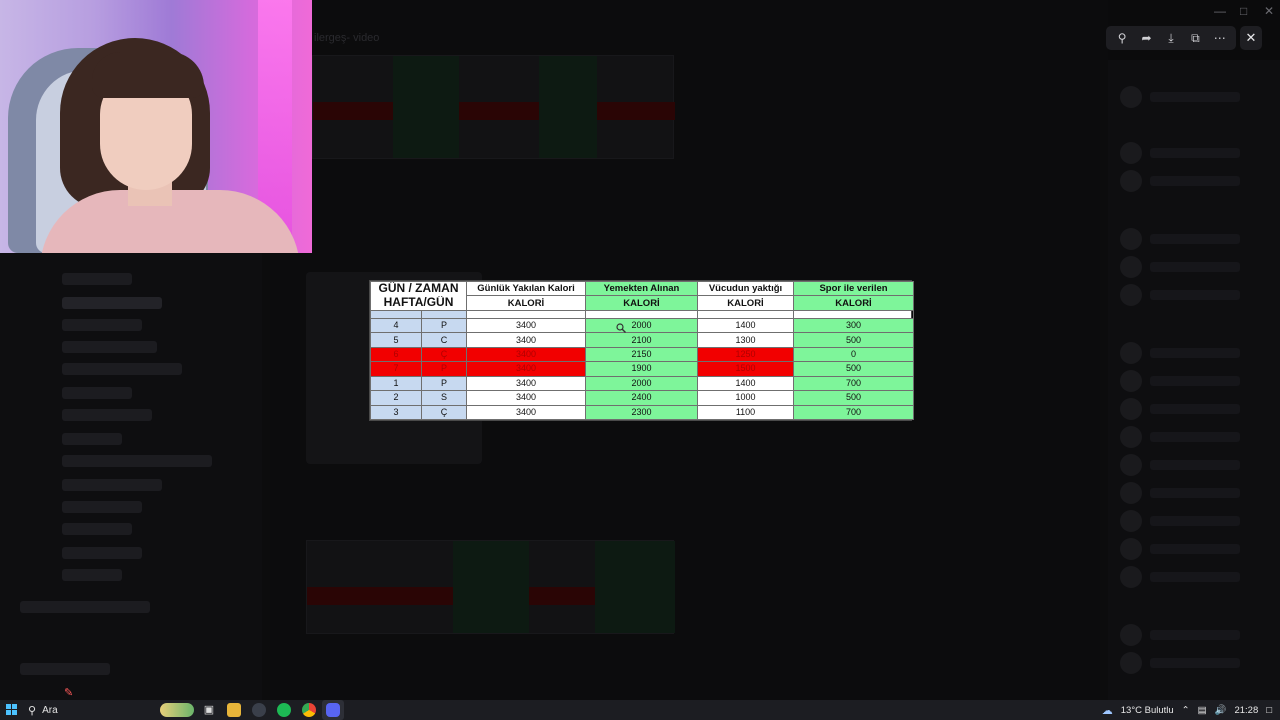 The image size is (1280, 720). Describe the element at coordinates (131, 476) in the screenshot. I see `channel-sidebar` at that location.